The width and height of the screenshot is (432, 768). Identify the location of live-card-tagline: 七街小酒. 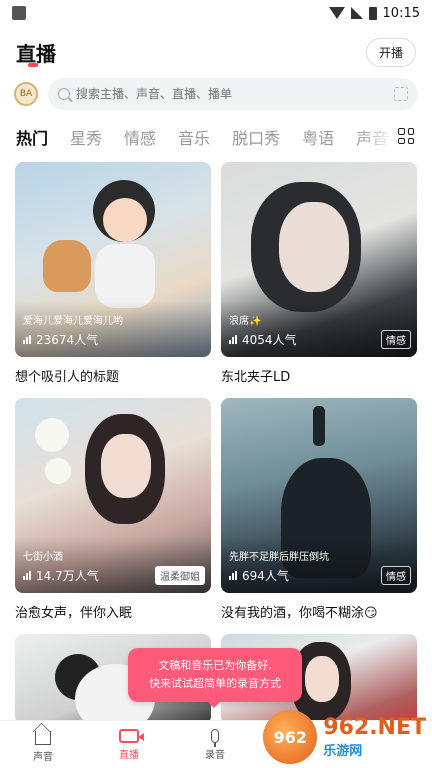
(43, 557).